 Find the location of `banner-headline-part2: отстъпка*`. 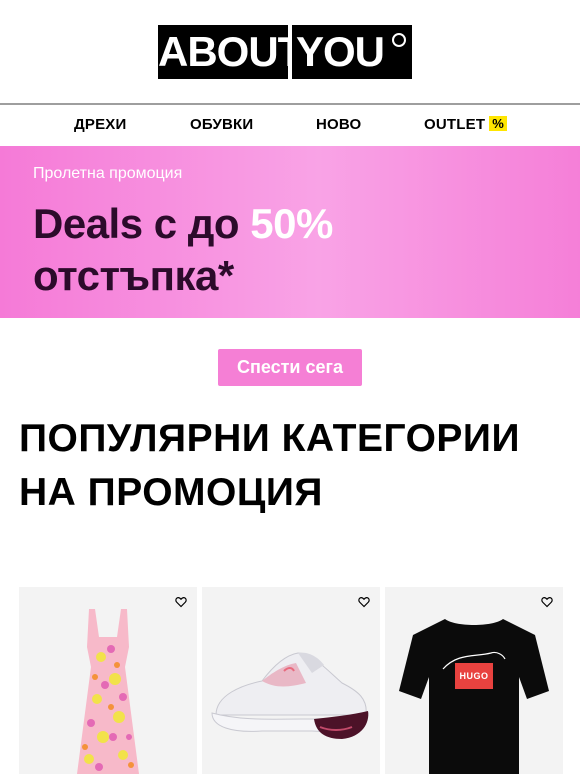

banner-headline-part2: отстъпка* is located at coordinates (133, 275).